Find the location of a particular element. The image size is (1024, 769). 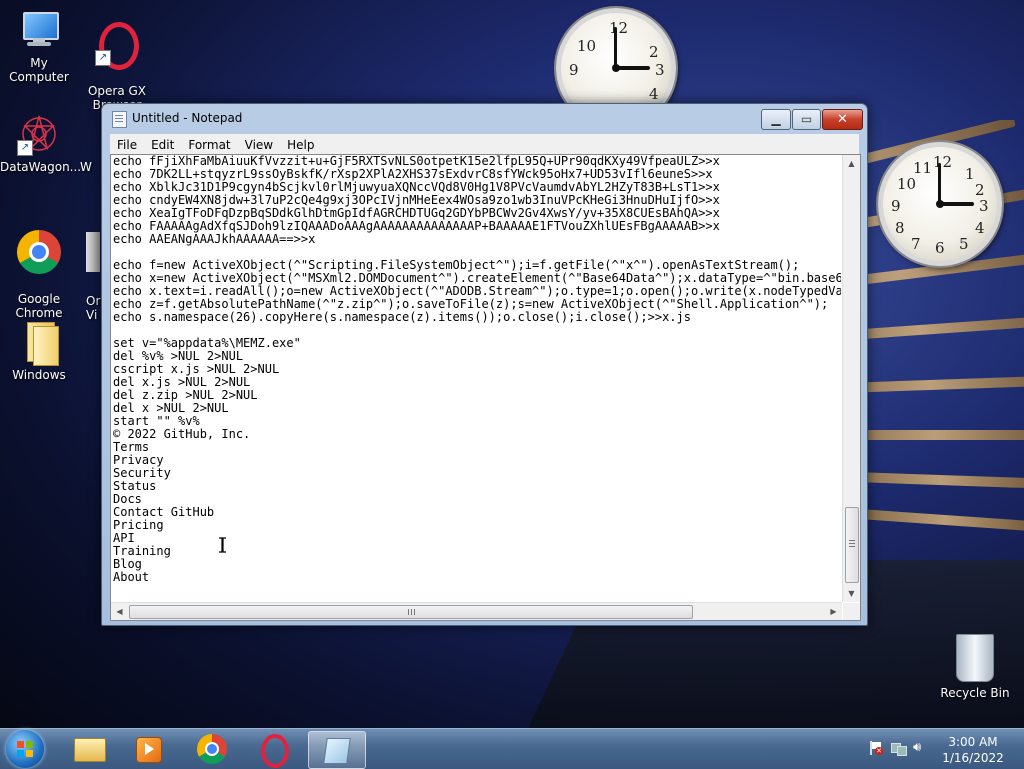

menu-format: Format is located at coordinates (209, 144).